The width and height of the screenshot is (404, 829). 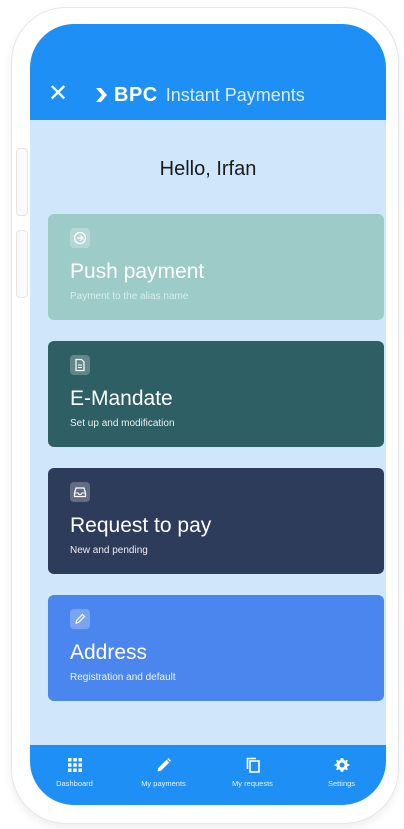 I want to click on request-to-pay-card: Request to pay New and pending, so click(x=216, y=521).